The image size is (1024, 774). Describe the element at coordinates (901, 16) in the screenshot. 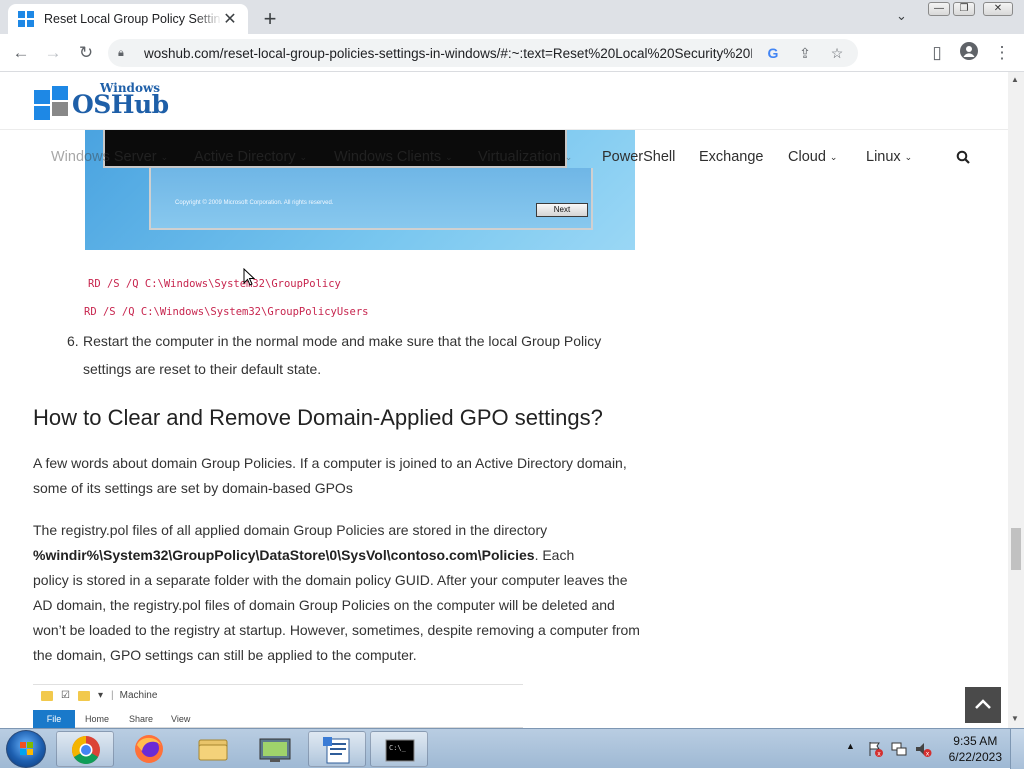

I see `tab-search-icon: ⌄` at that location.